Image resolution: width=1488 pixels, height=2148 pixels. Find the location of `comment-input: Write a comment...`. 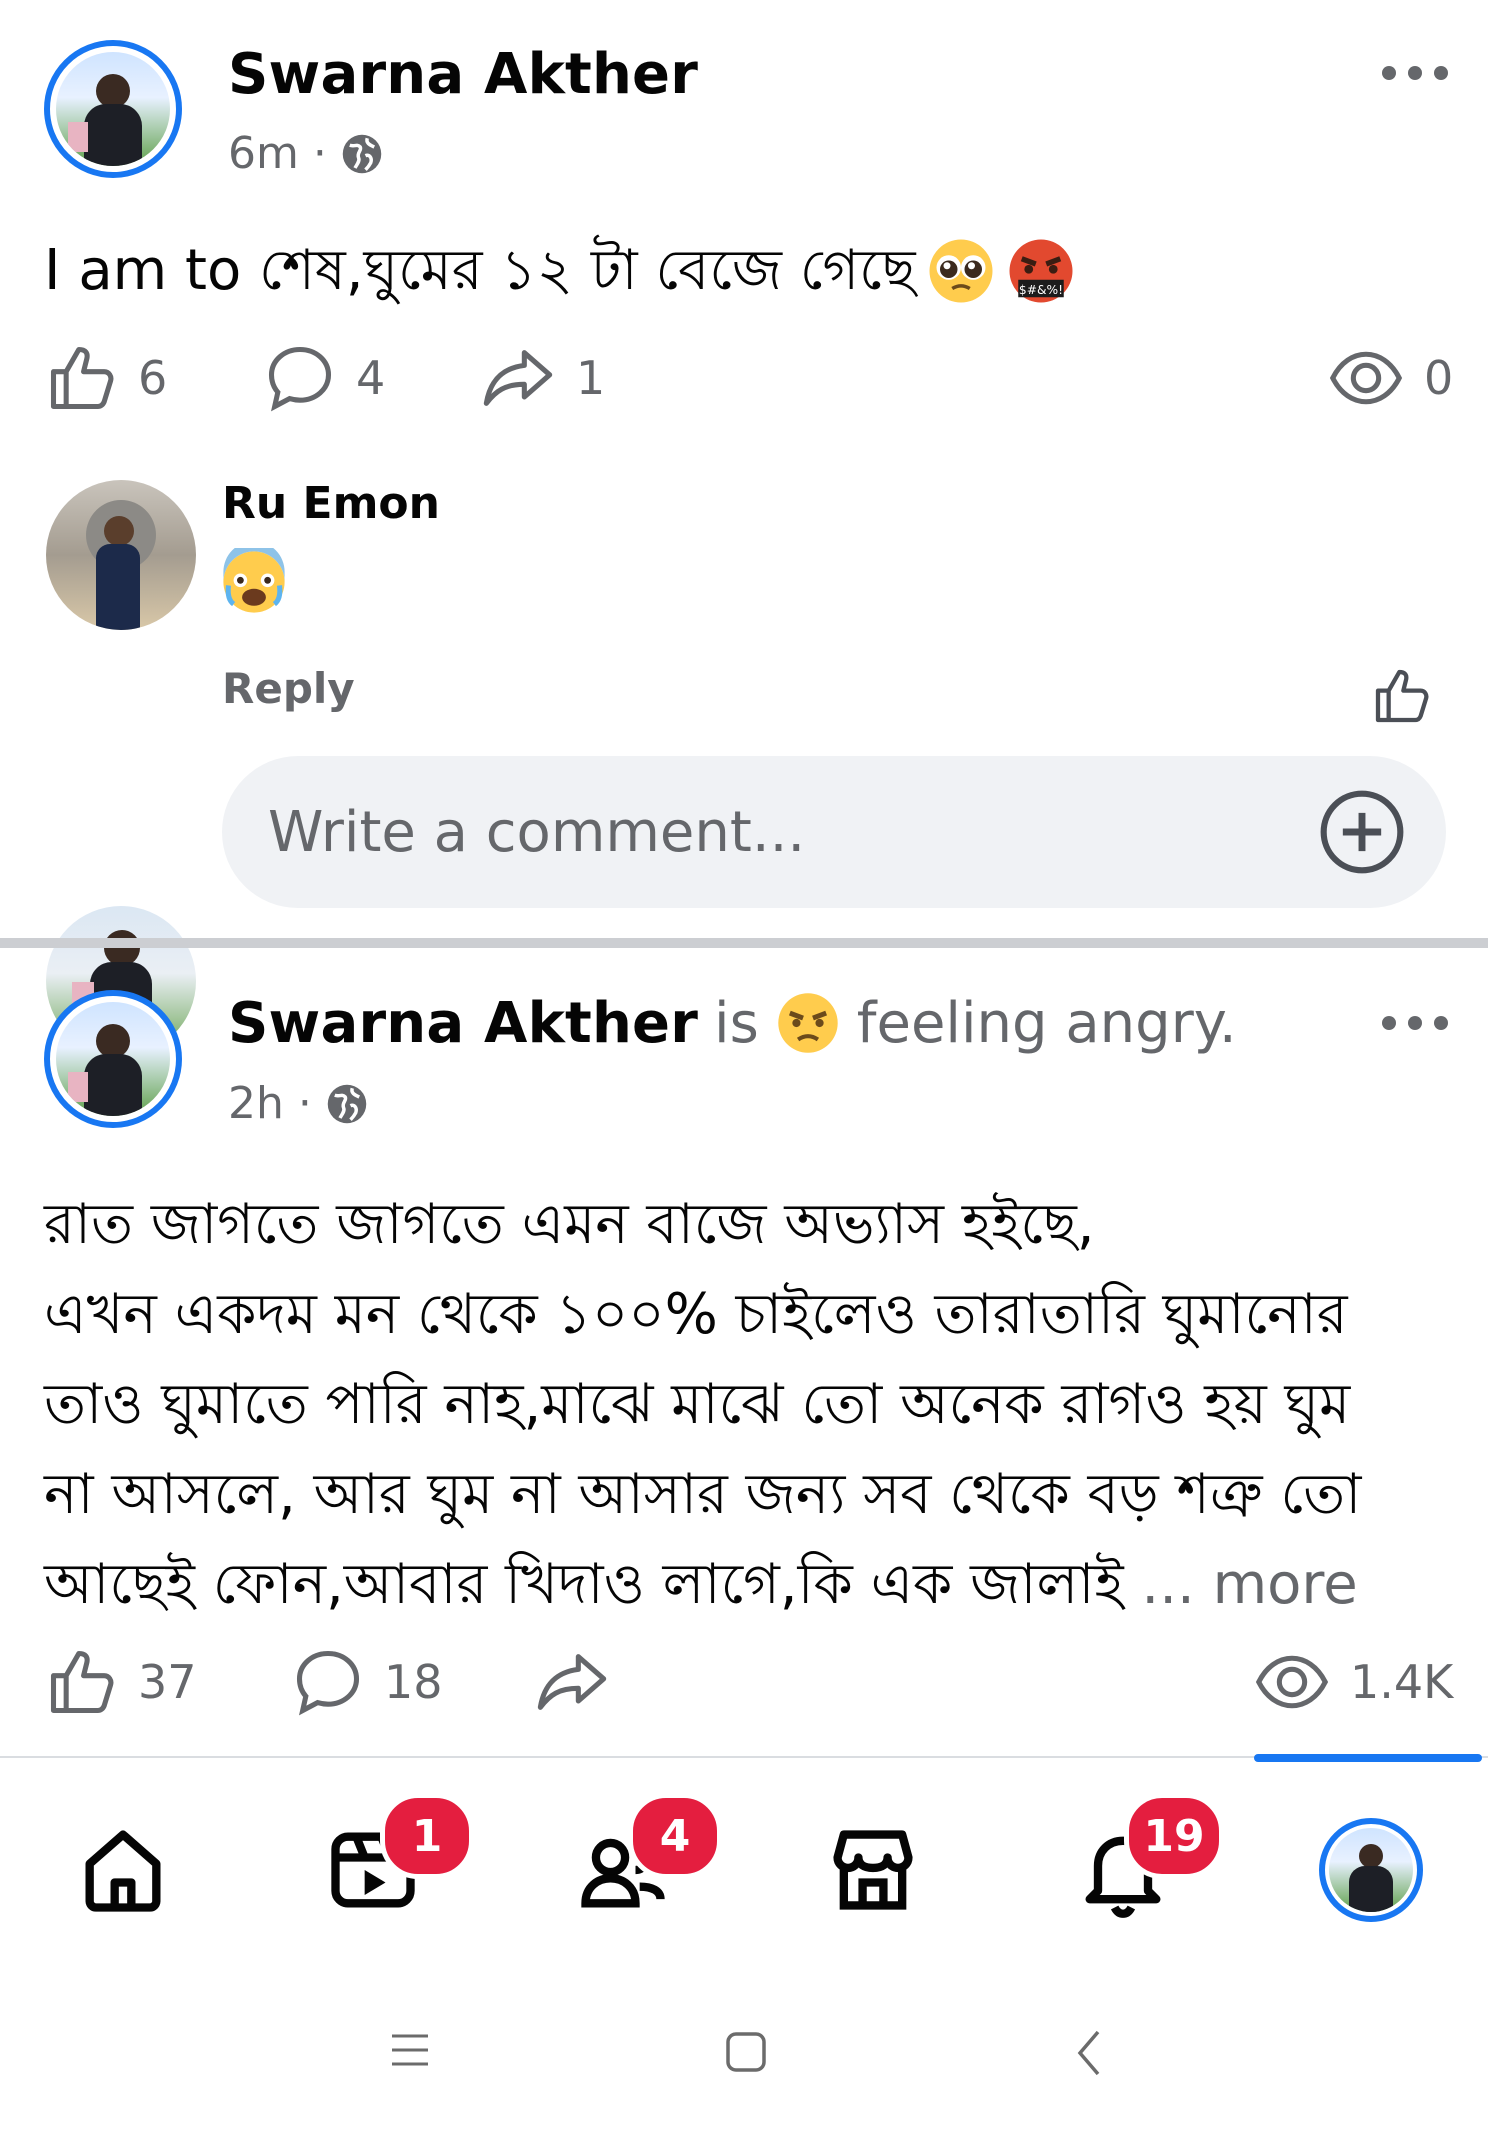

comment-input: Write a comment... is located at coordinates (834, 832).